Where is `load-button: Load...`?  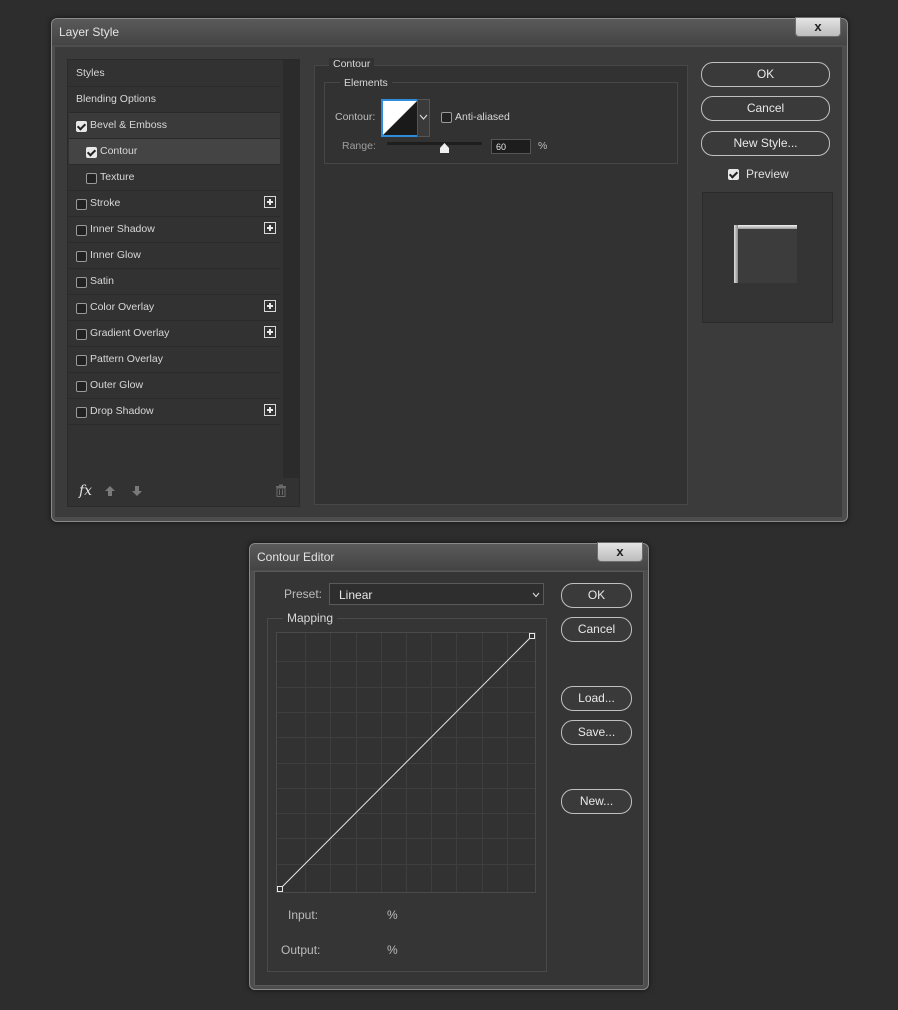
load-button: Load... is located at coordinates (596, 698).